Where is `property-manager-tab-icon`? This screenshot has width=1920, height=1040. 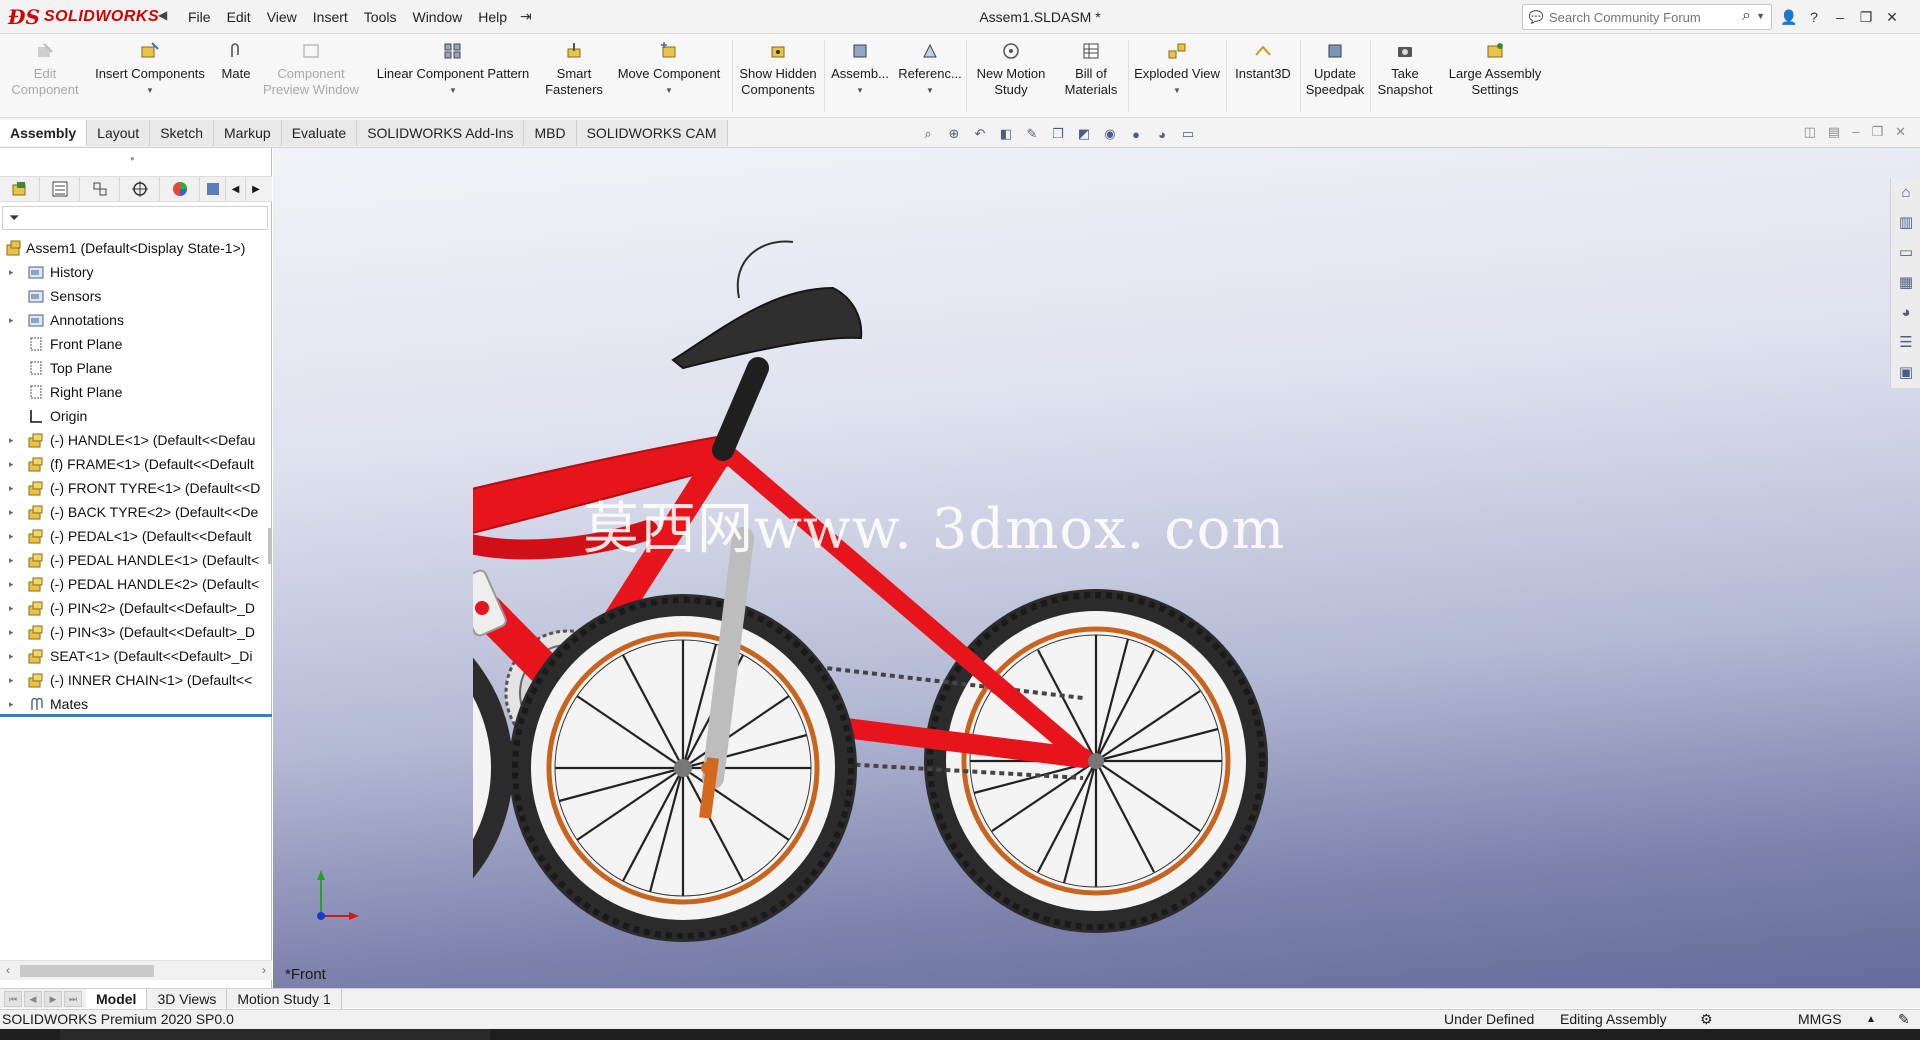
property-manager-tab-icon is located at coordinates (60, 189).